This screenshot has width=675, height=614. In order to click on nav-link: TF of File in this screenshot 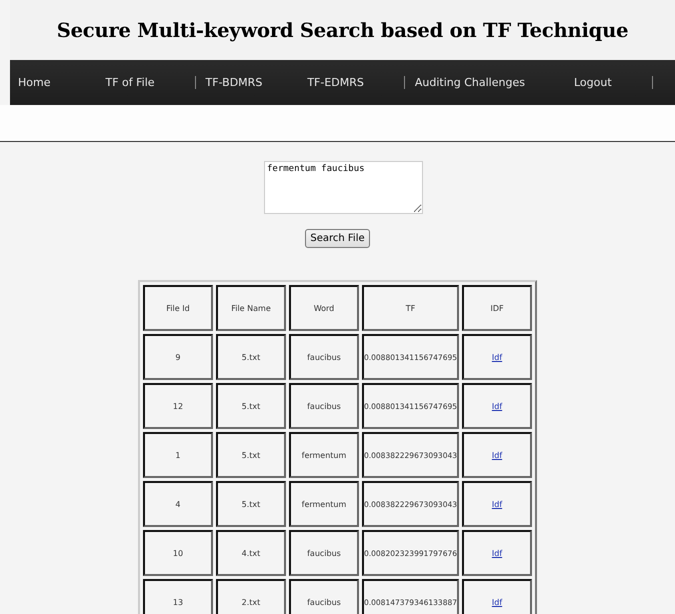, I will do `click(150, 82)`.